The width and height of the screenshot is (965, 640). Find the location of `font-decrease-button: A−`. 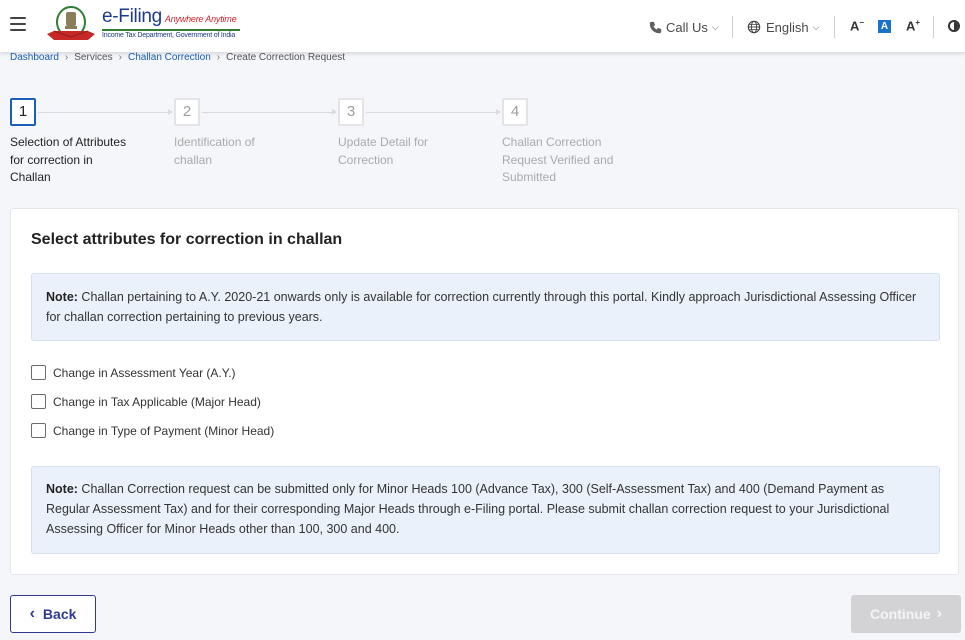

font-decrease-button: A− is located at coordinates (857, 25).